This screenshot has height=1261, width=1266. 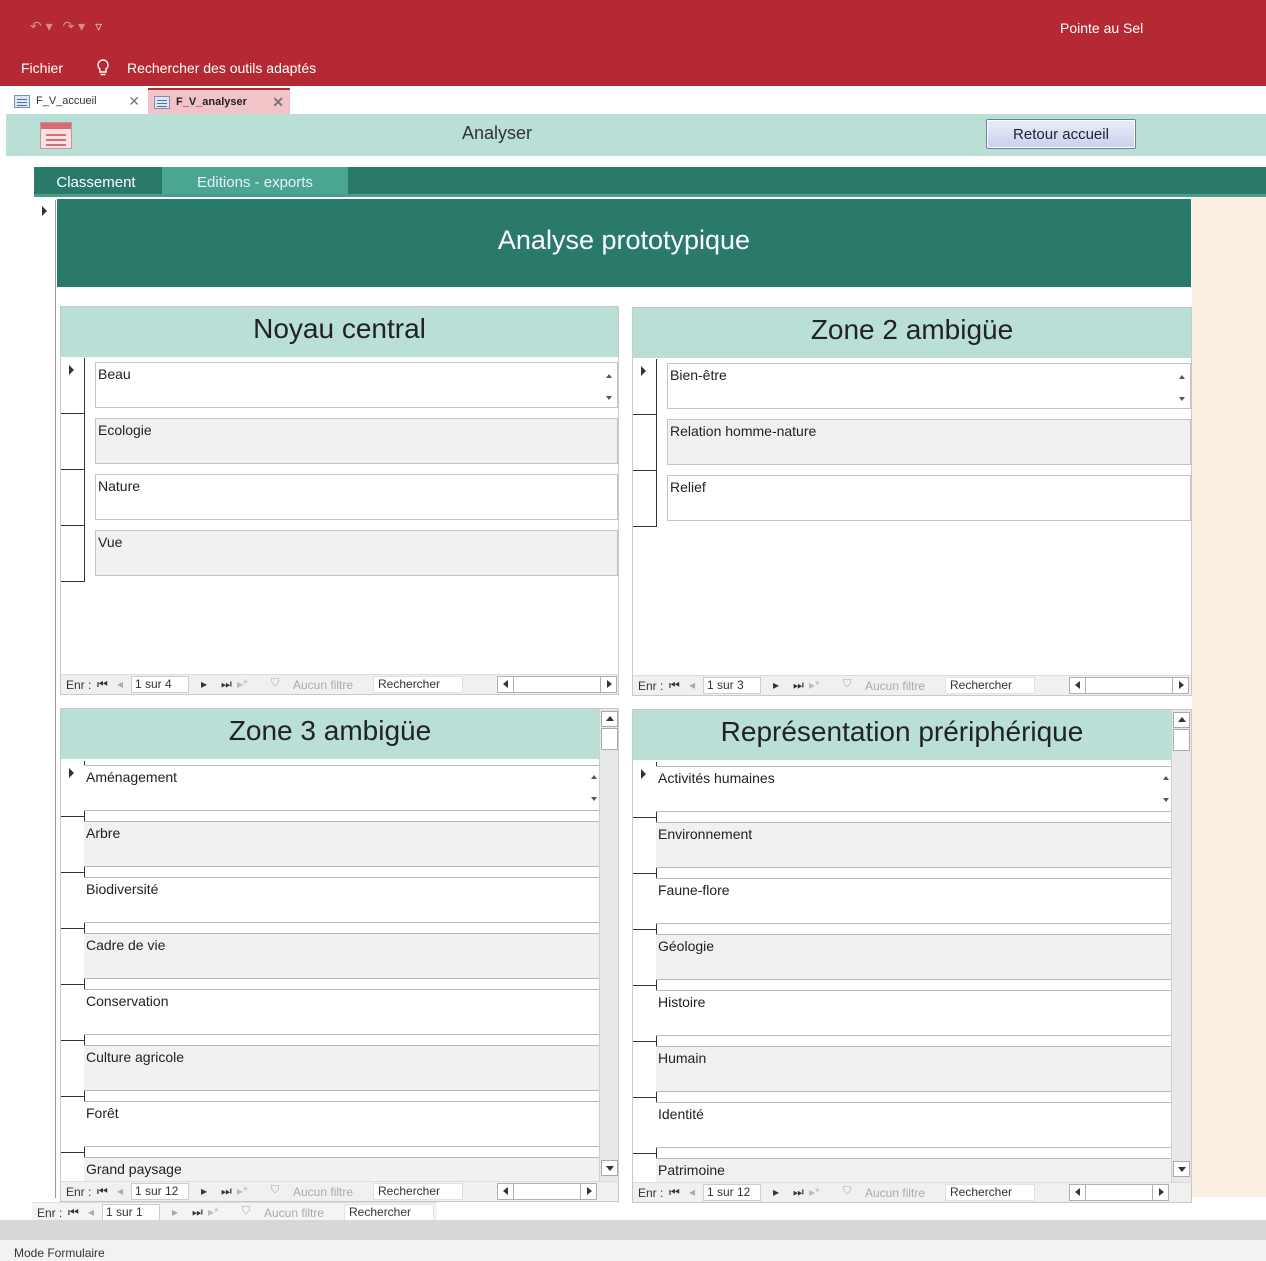 What do you see at coordinates (913, 1069) in the screenshot?
I see `record-field: Humain` at bounding box center [913, 1069].